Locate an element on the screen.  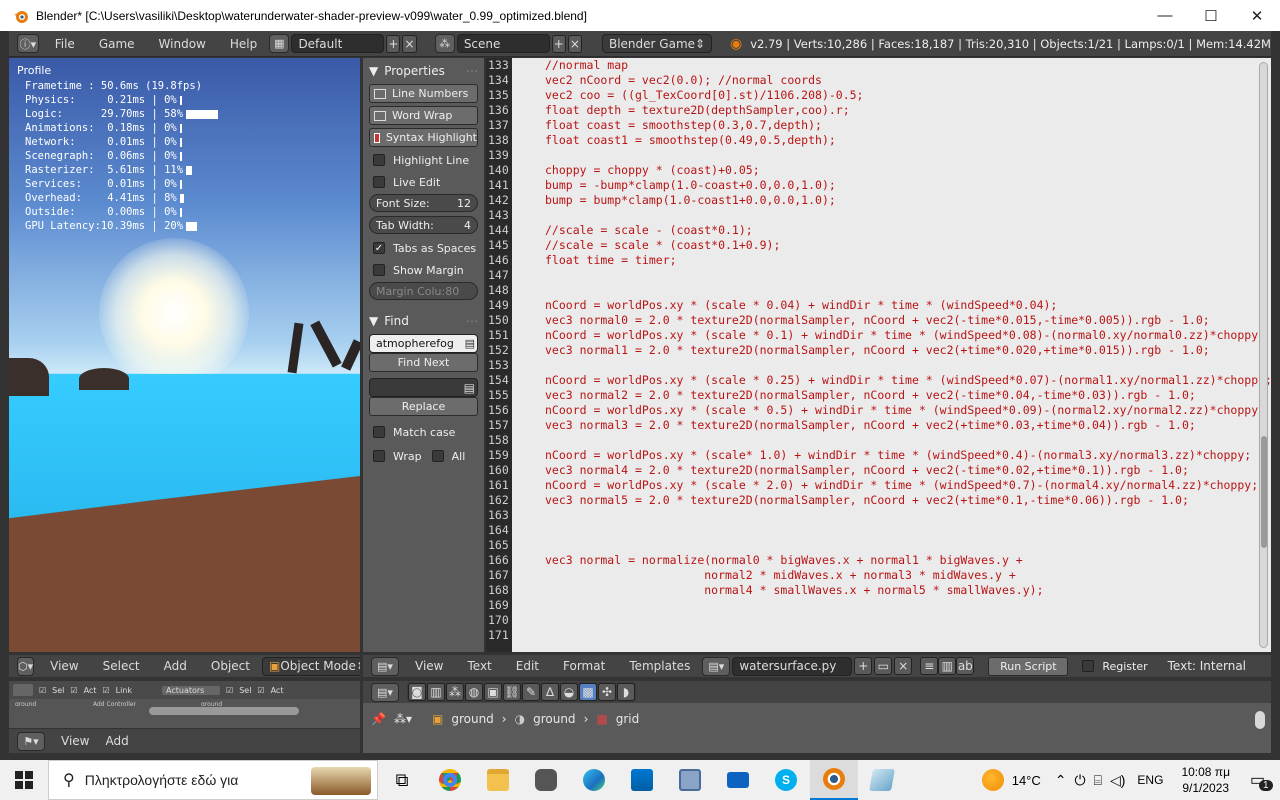
code-text: //normal map is located at coordinates (570, 65).